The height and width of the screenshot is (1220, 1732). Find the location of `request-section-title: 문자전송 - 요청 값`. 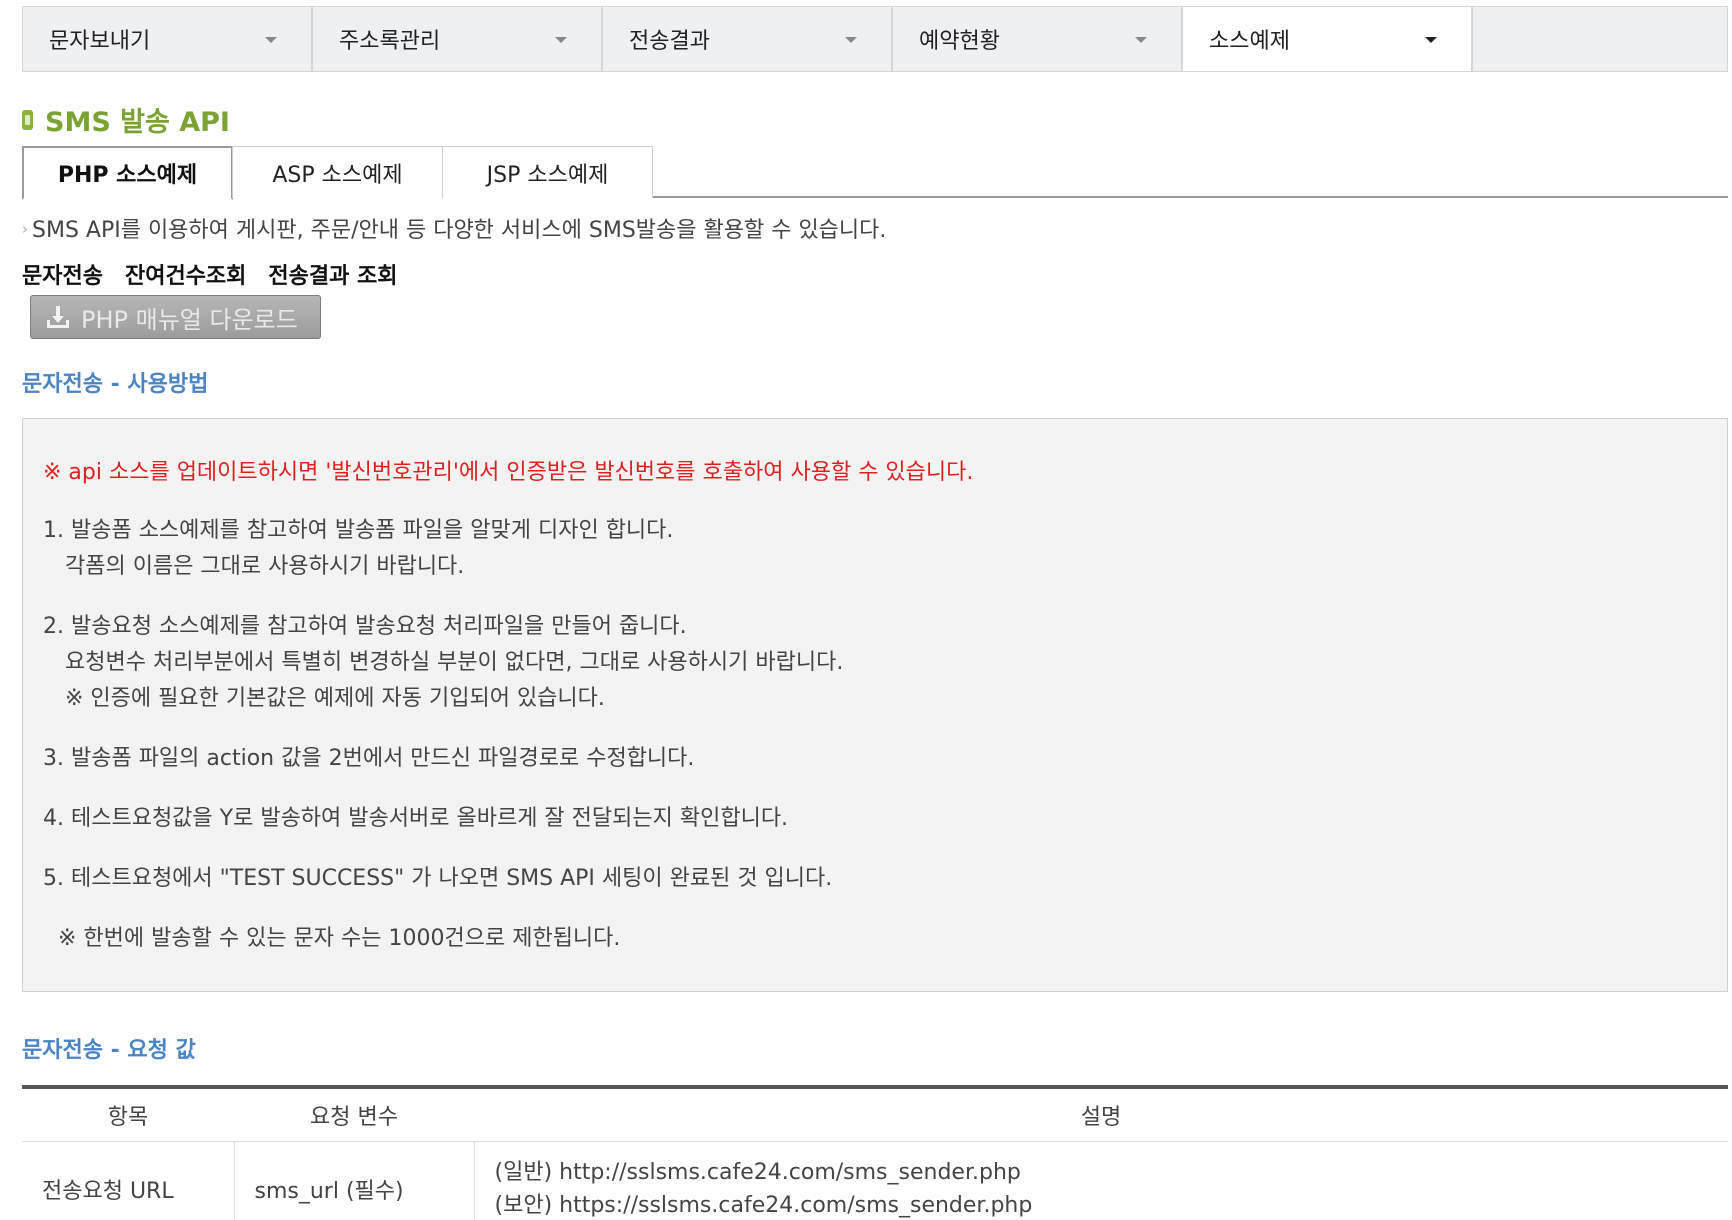

request-section-title: 문자전송 - 요청 값 is located at coordinates (109, 1050).